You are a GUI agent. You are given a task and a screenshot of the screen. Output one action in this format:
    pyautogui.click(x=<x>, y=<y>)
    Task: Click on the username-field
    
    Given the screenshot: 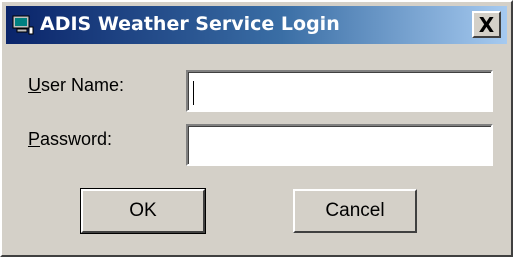 What is the action you would take?
    pyautogui.click(x=339, y=91)
    